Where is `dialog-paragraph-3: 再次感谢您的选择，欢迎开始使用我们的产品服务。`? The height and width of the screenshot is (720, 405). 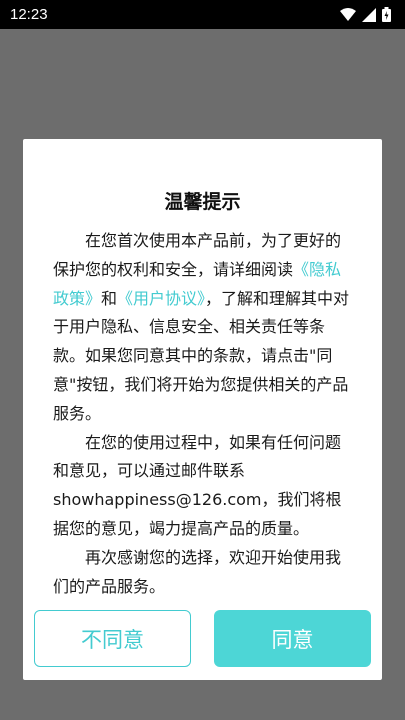
dialog-paragraph-3: 再次感谢您的选择，欢迎开始使用我们的产品服务。 is located at coordinates (197, 571).